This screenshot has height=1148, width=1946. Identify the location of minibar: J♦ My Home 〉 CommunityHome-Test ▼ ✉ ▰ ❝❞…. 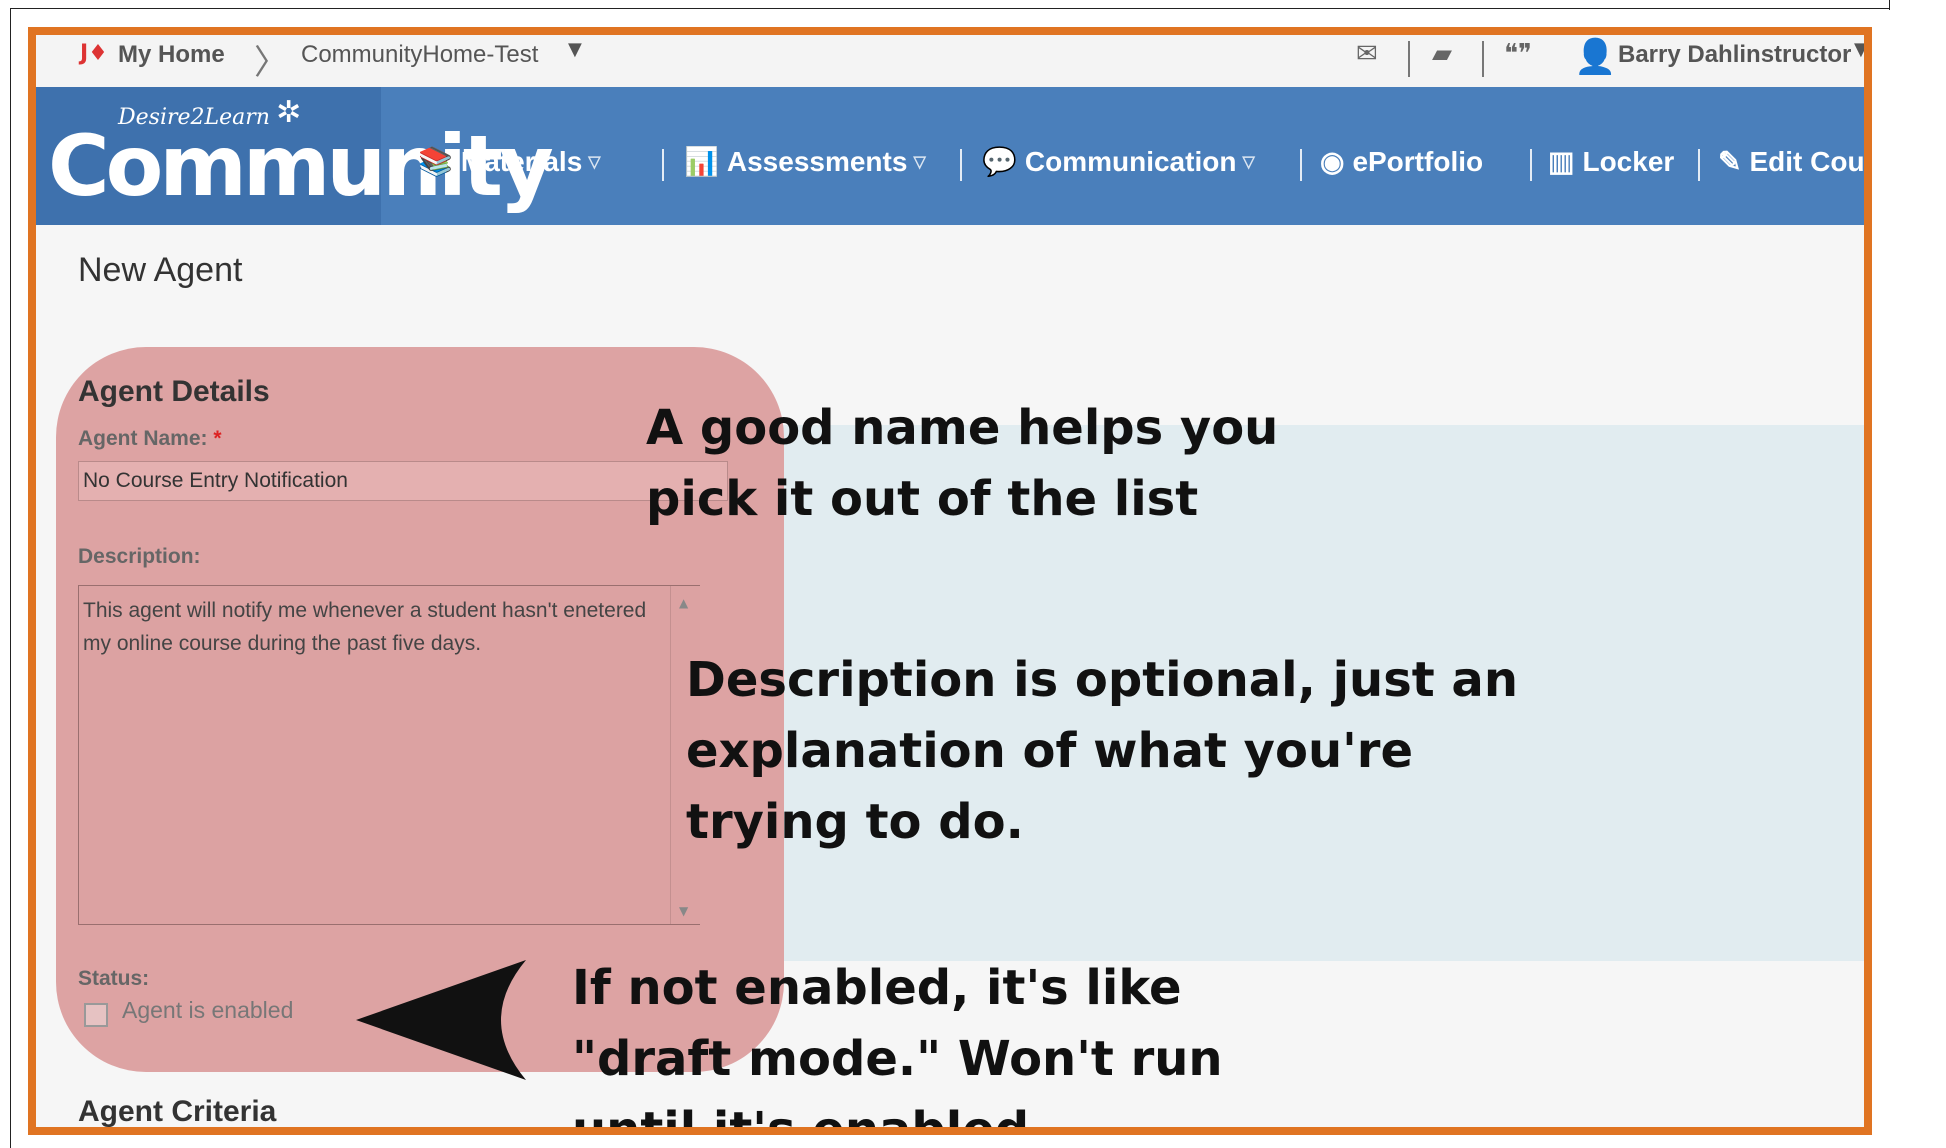
(950, 61).